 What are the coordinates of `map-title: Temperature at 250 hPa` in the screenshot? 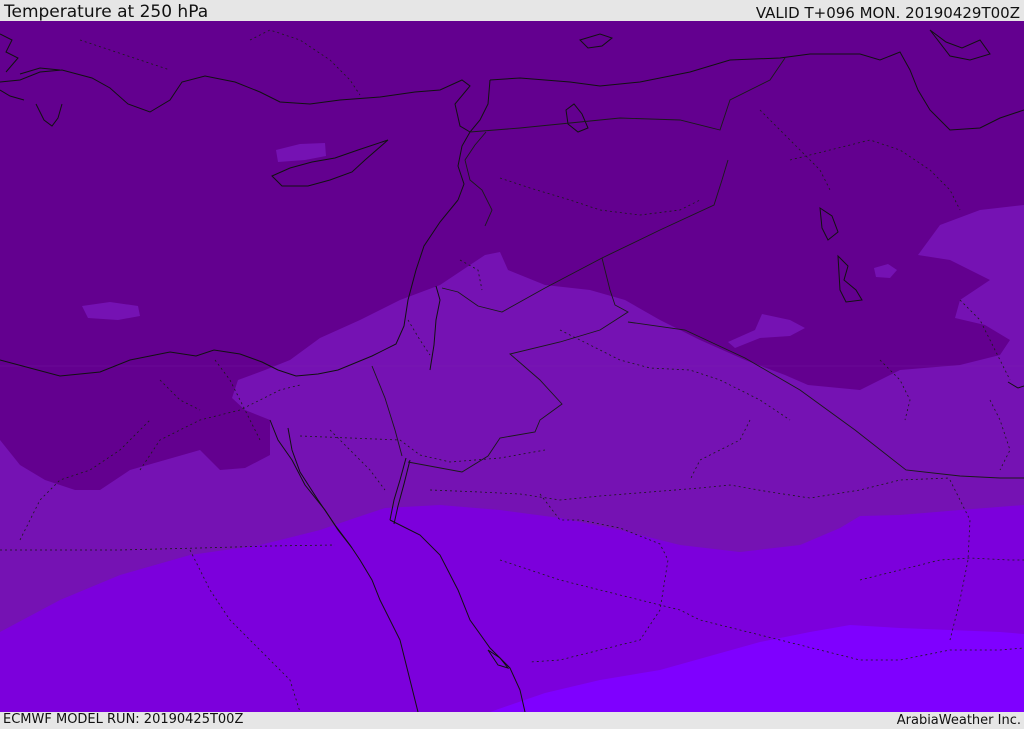 It's located at (106, 12).